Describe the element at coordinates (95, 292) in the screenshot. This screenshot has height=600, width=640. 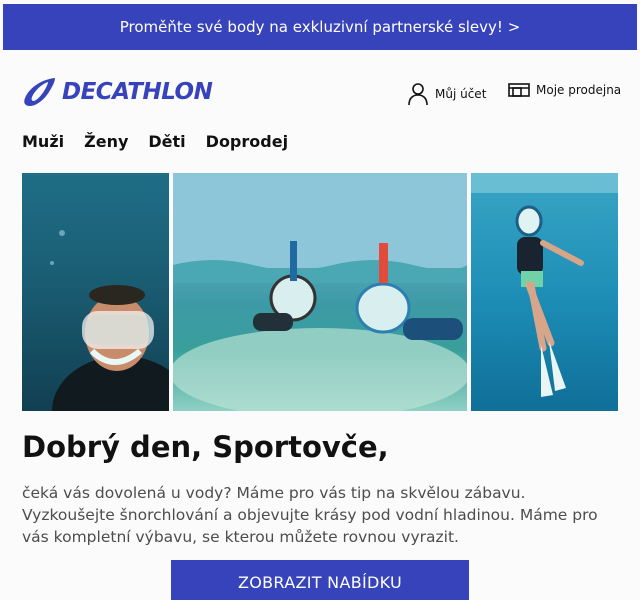
I see `hero-image-diver` at that location.